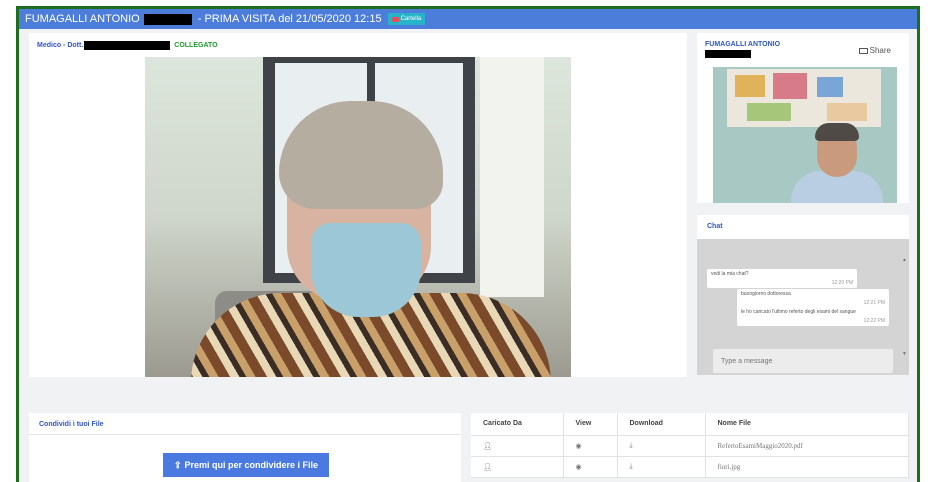 This screenshot has height=482, width=928. What do you see at coordinates (803, 361) in the screenshot?
I see `chat-message-input` at bounding box center [803, 361].